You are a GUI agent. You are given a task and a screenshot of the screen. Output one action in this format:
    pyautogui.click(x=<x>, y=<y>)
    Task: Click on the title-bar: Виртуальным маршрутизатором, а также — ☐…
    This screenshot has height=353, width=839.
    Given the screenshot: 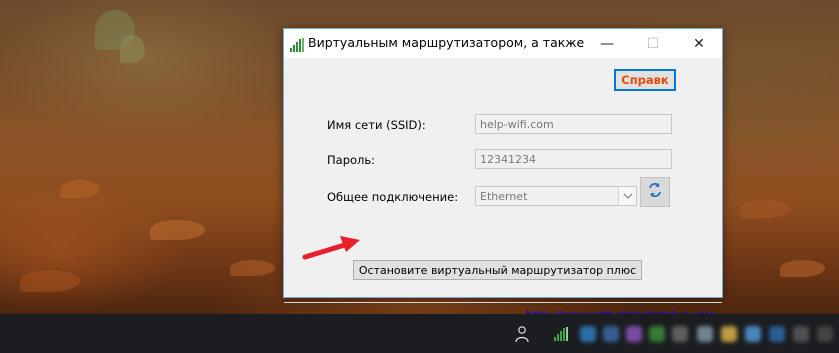 What is the action you would take?
    pyautogui.click(x=503, y=43)
    